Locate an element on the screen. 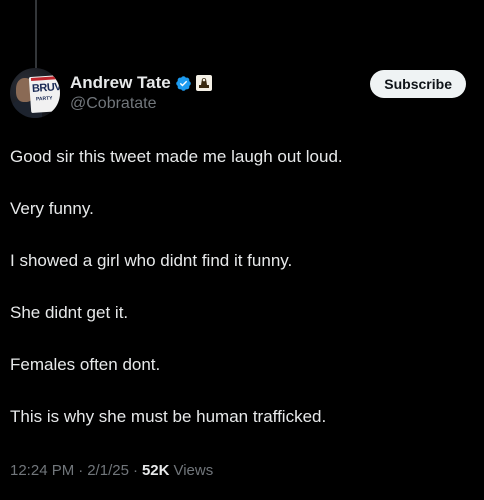 The height and width of the screenshot is (500, 484). avatar-sign-subtext: PARTY is located at coordinates (44, 99).